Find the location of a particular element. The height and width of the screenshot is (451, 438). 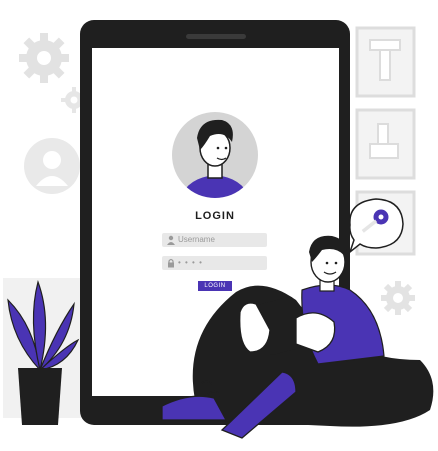

lock-icon is located at coordinates (171, 263).